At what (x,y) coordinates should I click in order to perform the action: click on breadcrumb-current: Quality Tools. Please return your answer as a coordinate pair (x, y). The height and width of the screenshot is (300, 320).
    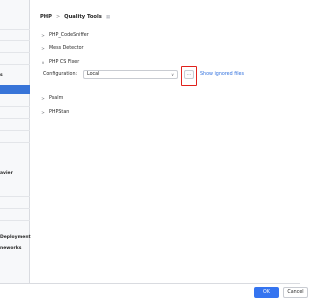
    Looking at the image, I should click on (83, 17).